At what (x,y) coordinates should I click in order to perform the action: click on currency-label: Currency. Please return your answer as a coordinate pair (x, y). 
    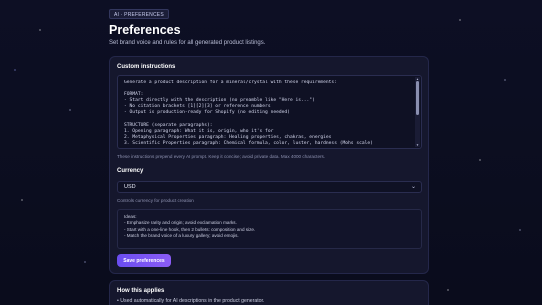
    Looking at the image, I should click on (130, 171).